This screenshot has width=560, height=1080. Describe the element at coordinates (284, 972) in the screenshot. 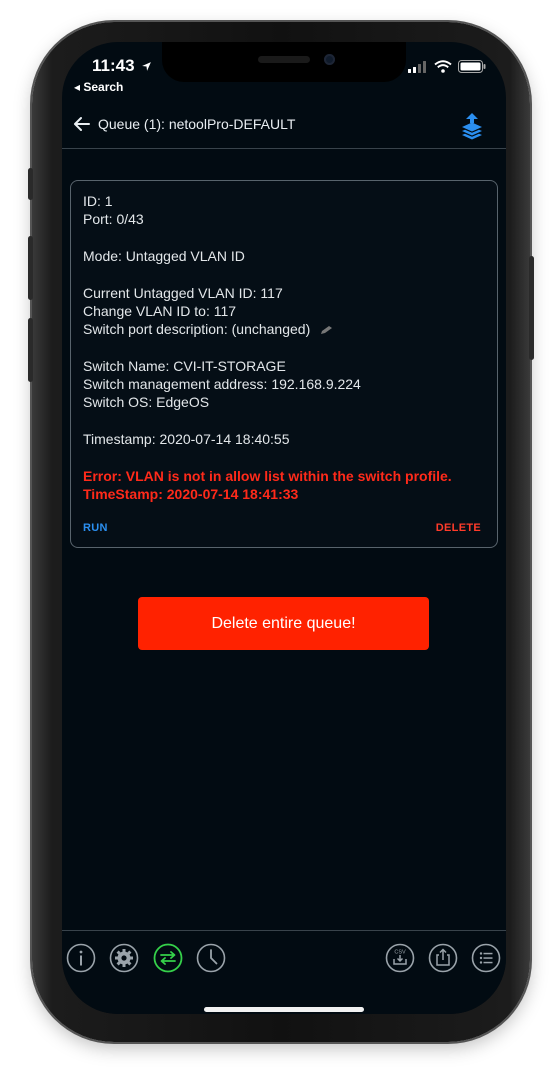

I see `bottom-toolbar: CSV` at that location.